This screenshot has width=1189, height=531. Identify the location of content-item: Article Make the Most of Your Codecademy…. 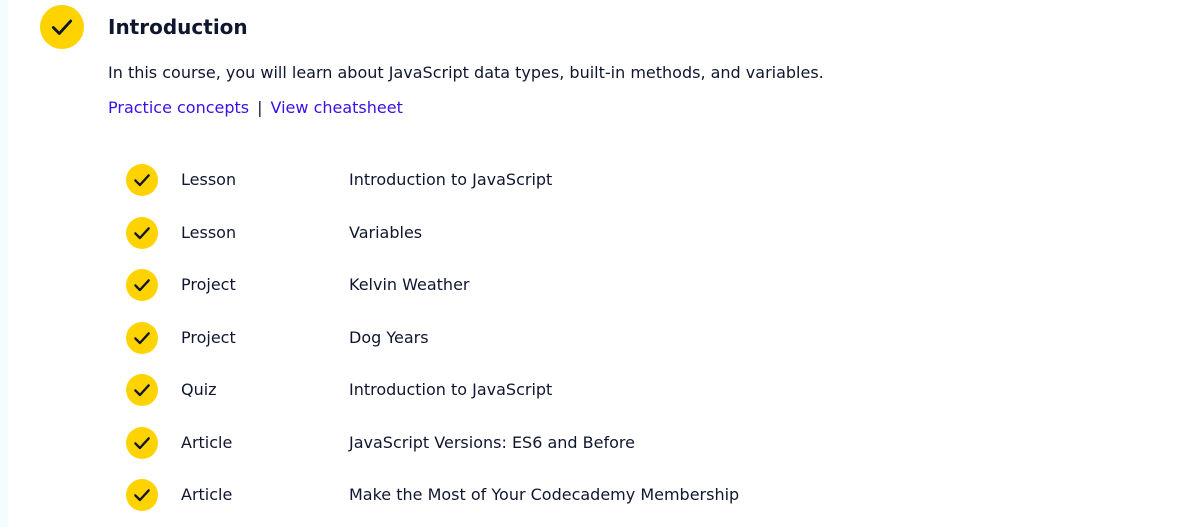
(576, 504).